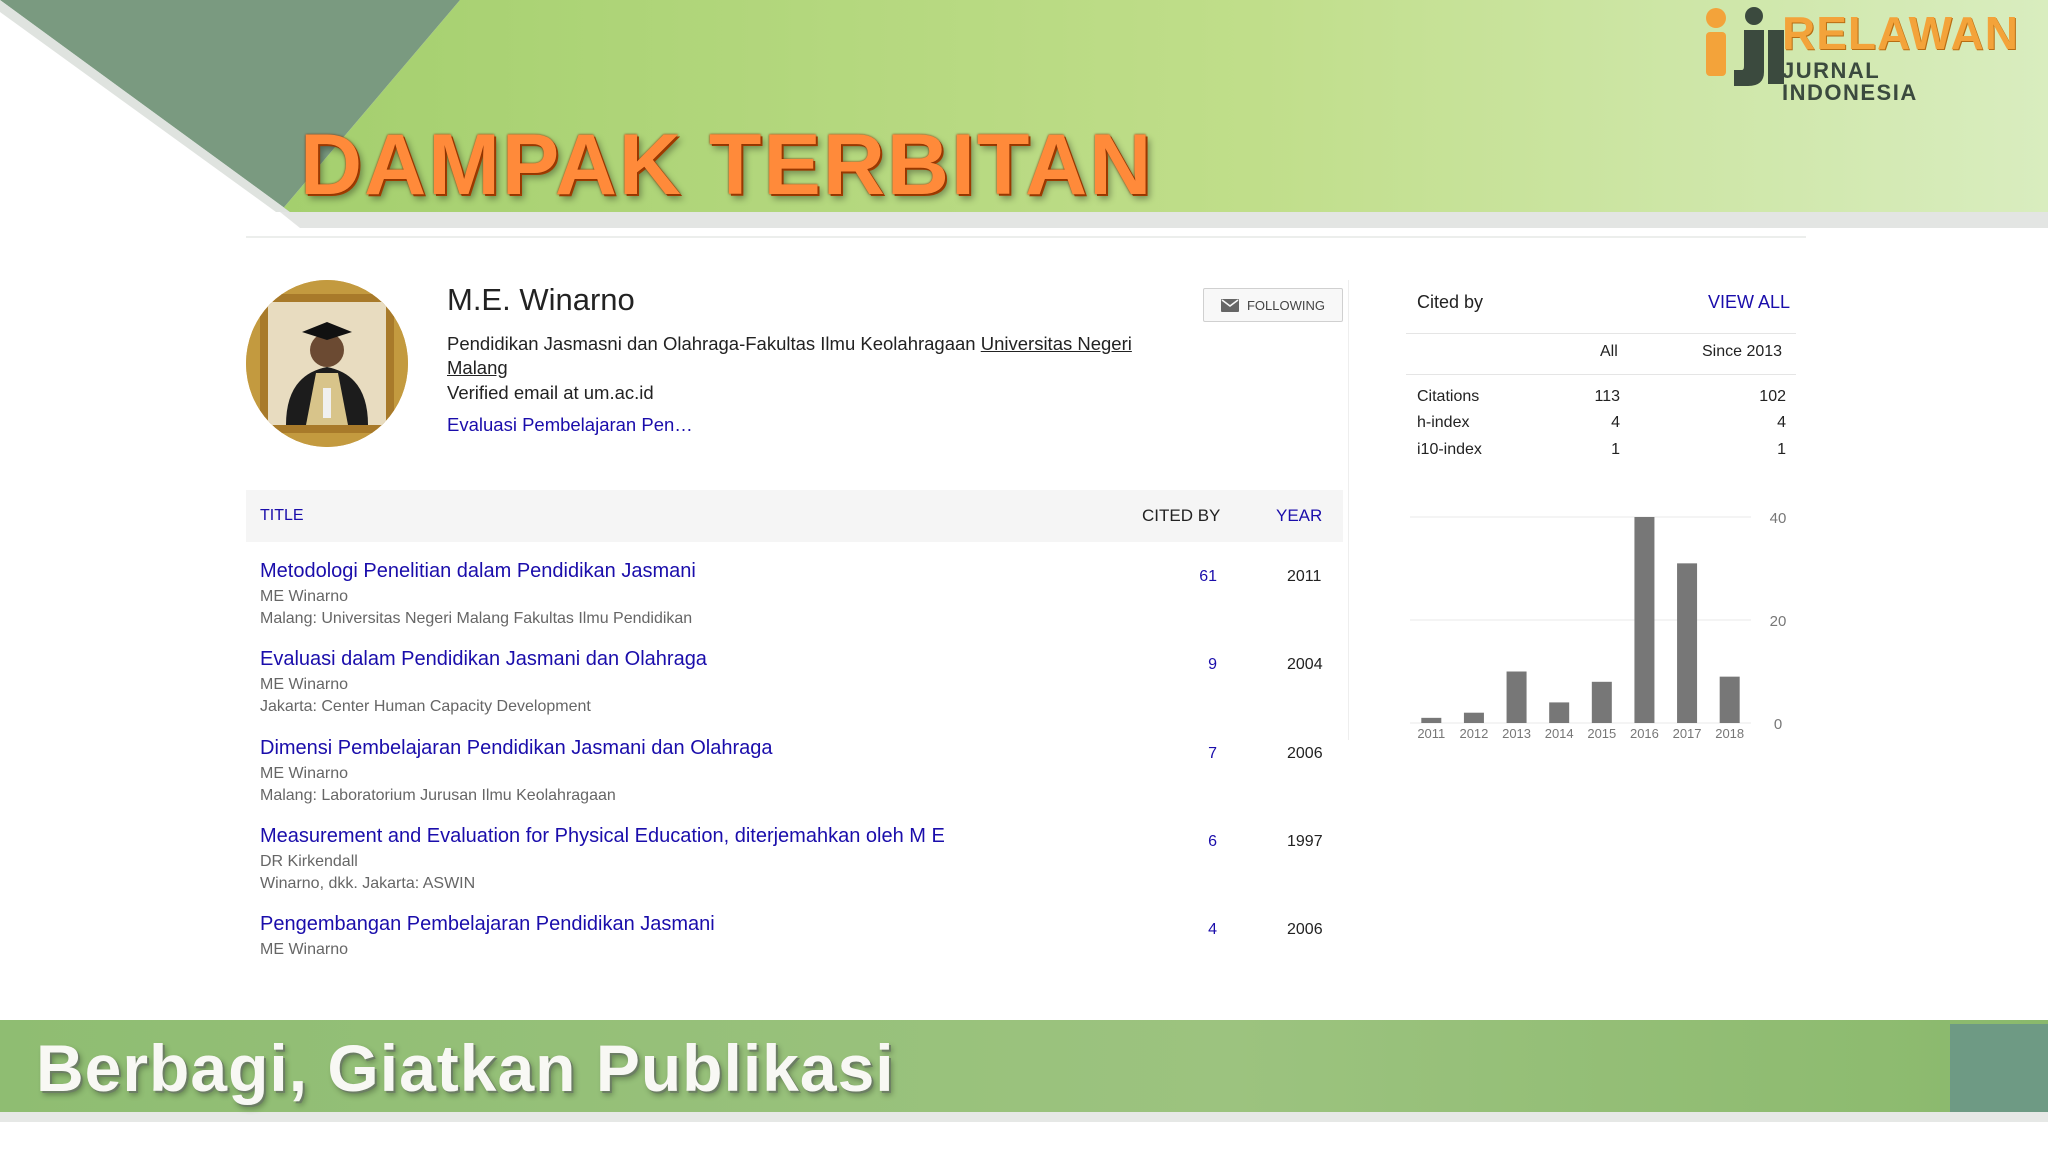  What do you see at coordinates (368, 883) in the screenshot?
I see `article-venue: Winarno, dkk. Jakarta: ASWIN` at bounding box center [368, 883].